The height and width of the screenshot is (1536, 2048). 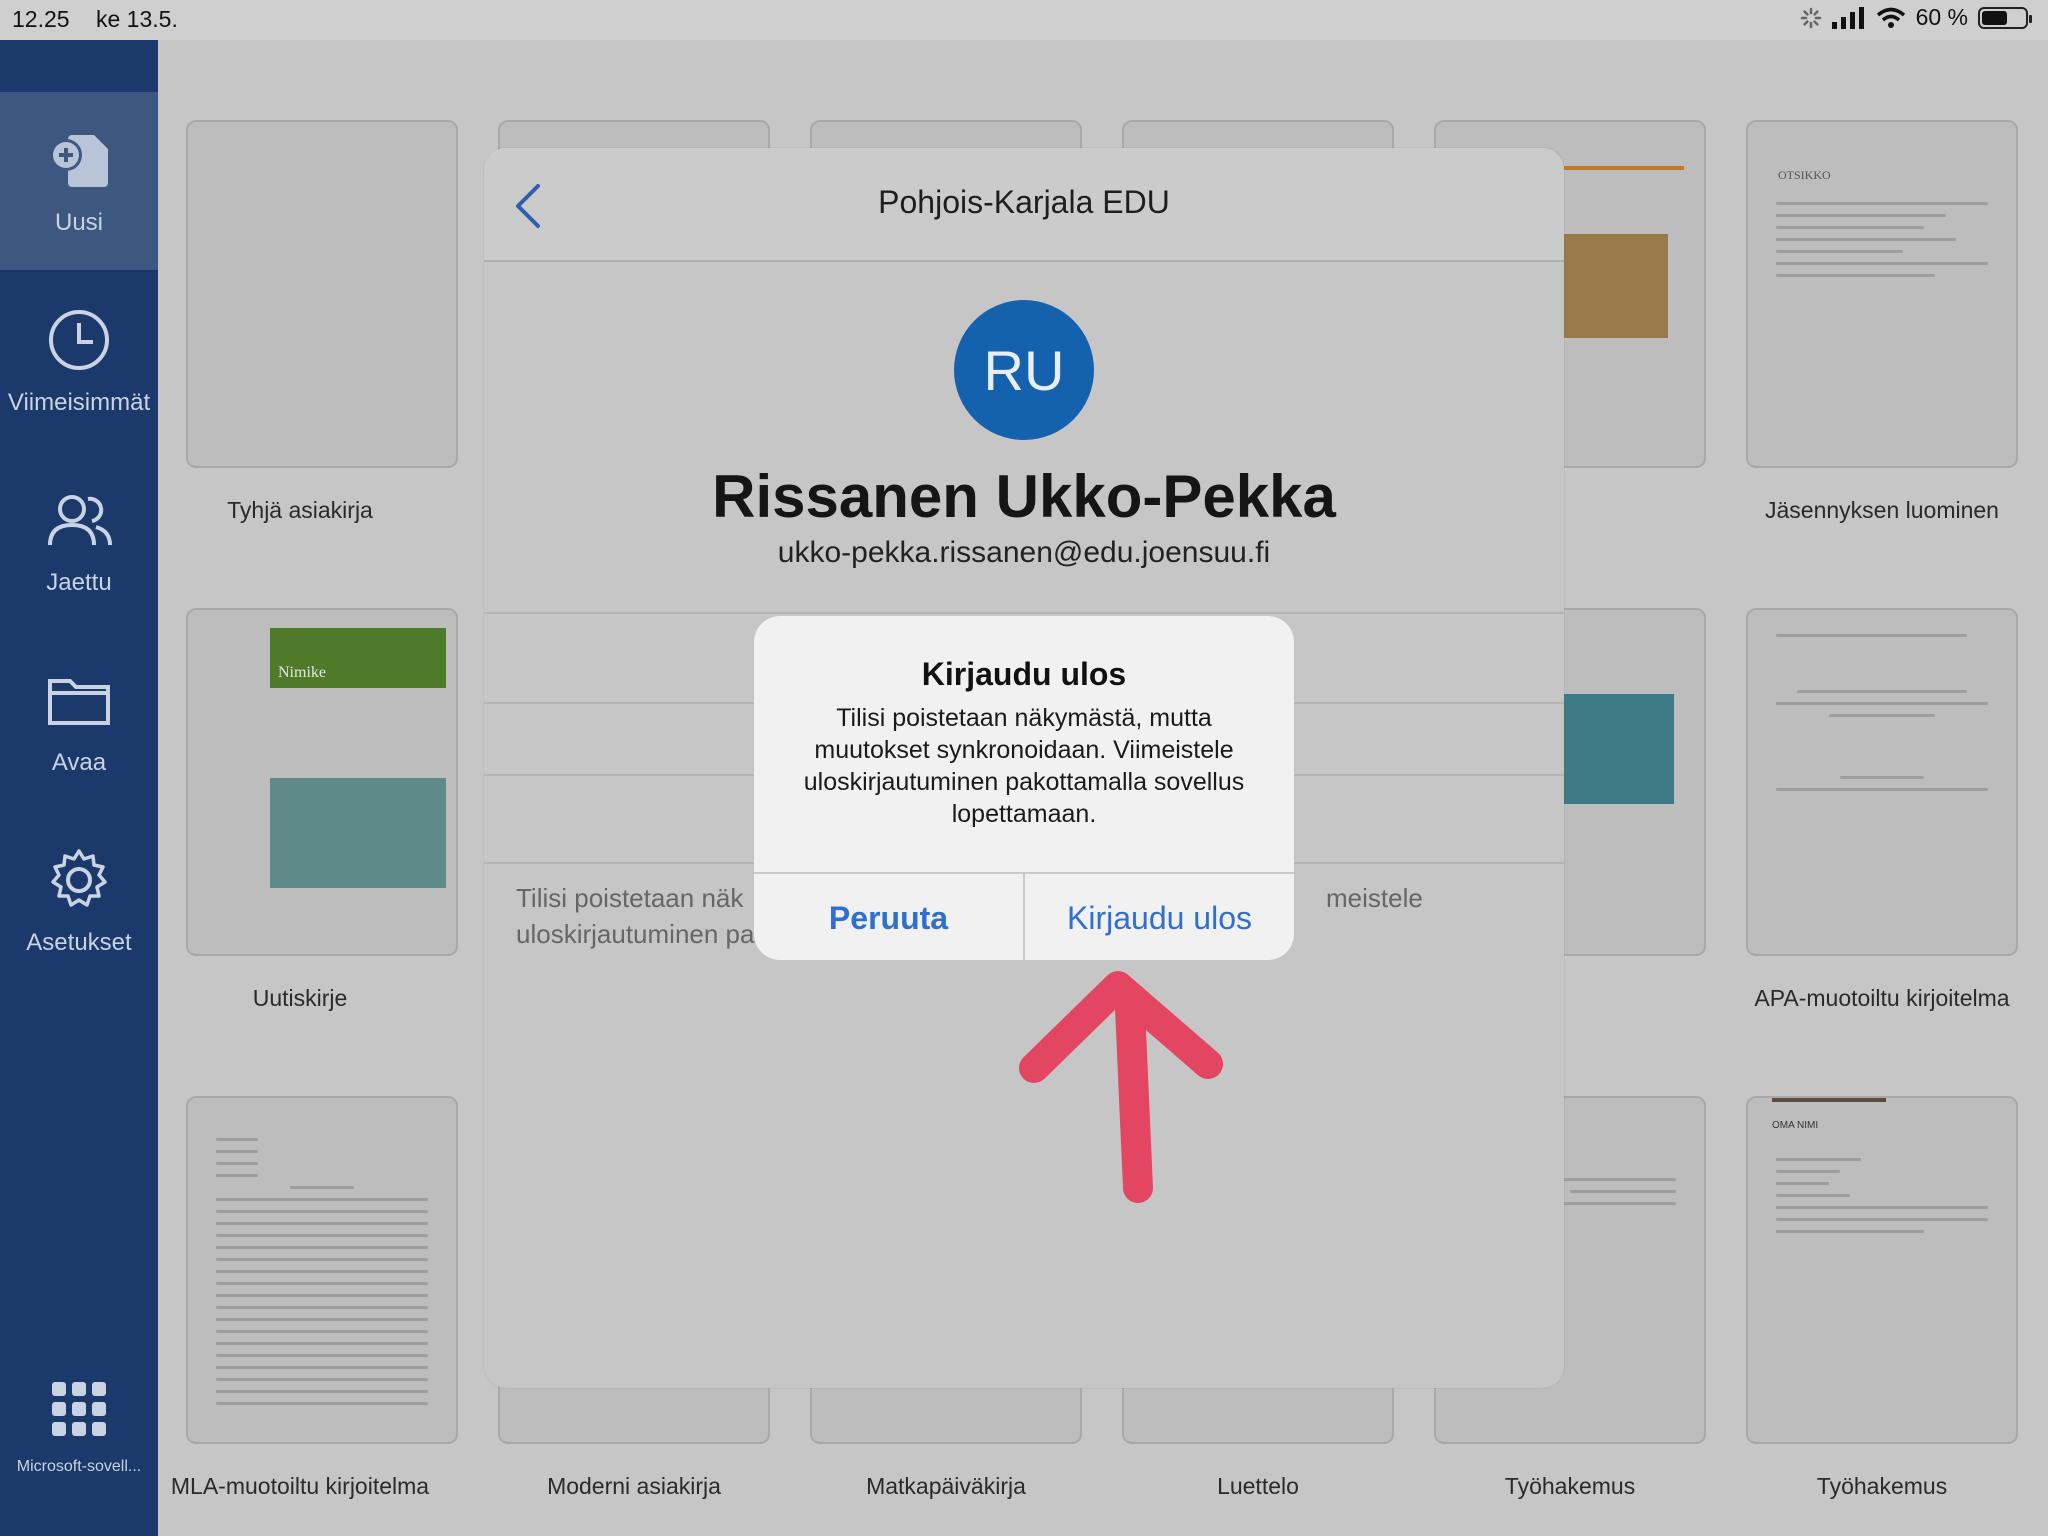 What do you see at coordinates (79, 1409) in the screenshot?
I see `app-grid-icon` at bounding box center [79, 1409].